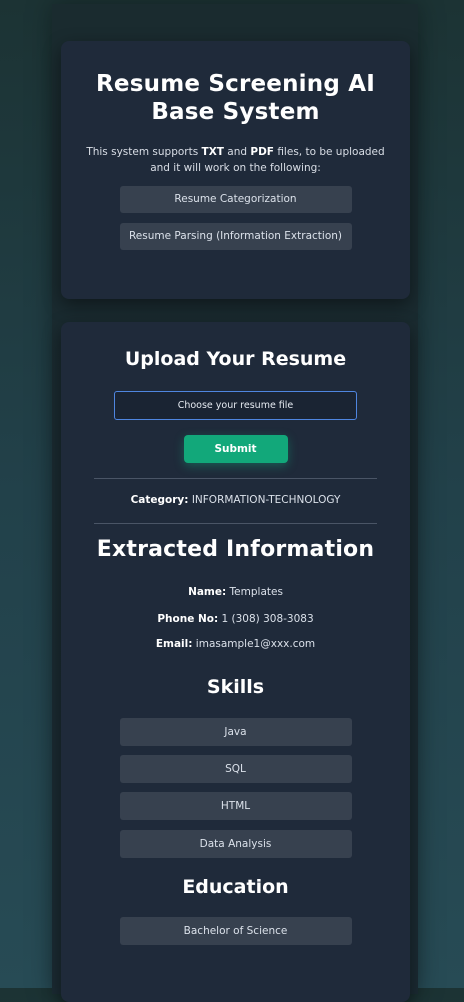 The height and width of the screenshot is (1002, 464). Describe the element at coordinates (262, 152) in the screenshot. I see `format-pdf: PDF` at that location.